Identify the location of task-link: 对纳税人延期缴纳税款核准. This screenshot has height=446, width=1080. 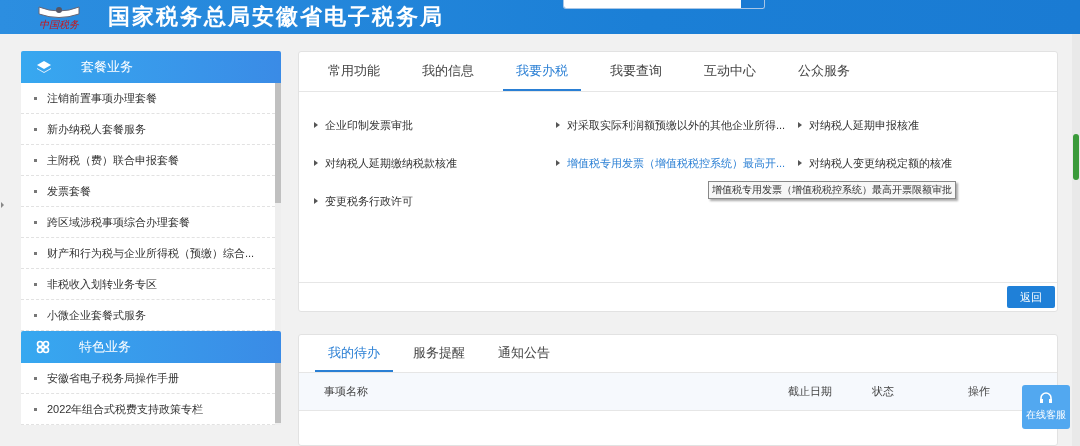
(435, 163).